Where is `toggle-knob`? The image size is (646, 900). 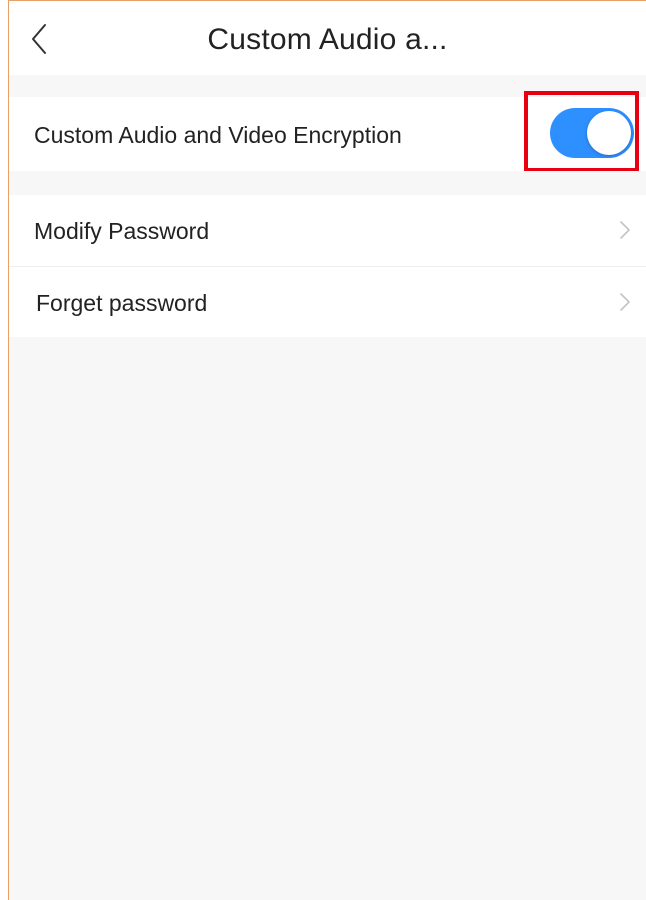 toggle-knob is located at coordinates (609, 133).